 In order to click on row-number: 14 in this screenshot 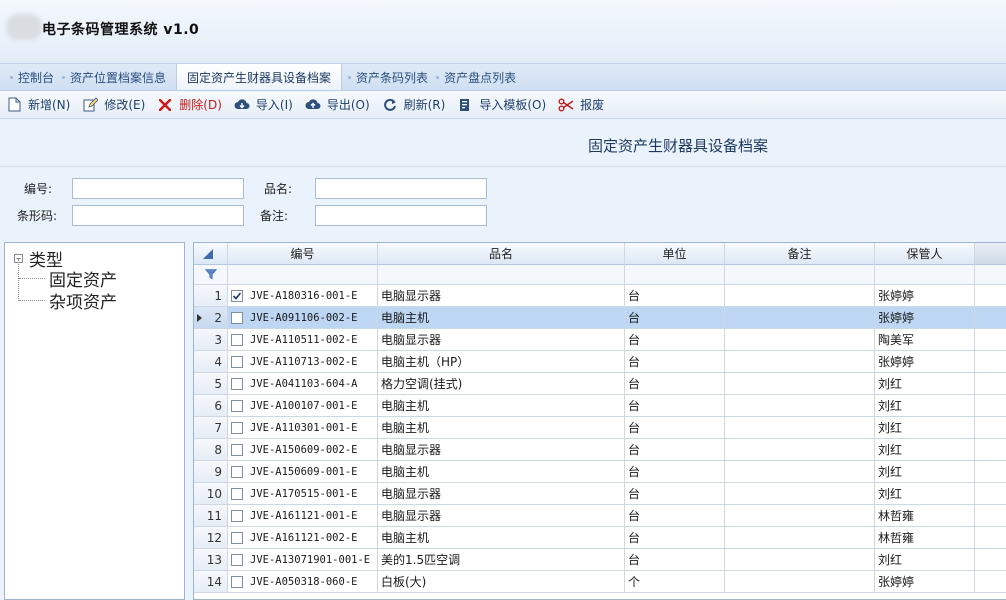, I will do `click(211, 582)`.